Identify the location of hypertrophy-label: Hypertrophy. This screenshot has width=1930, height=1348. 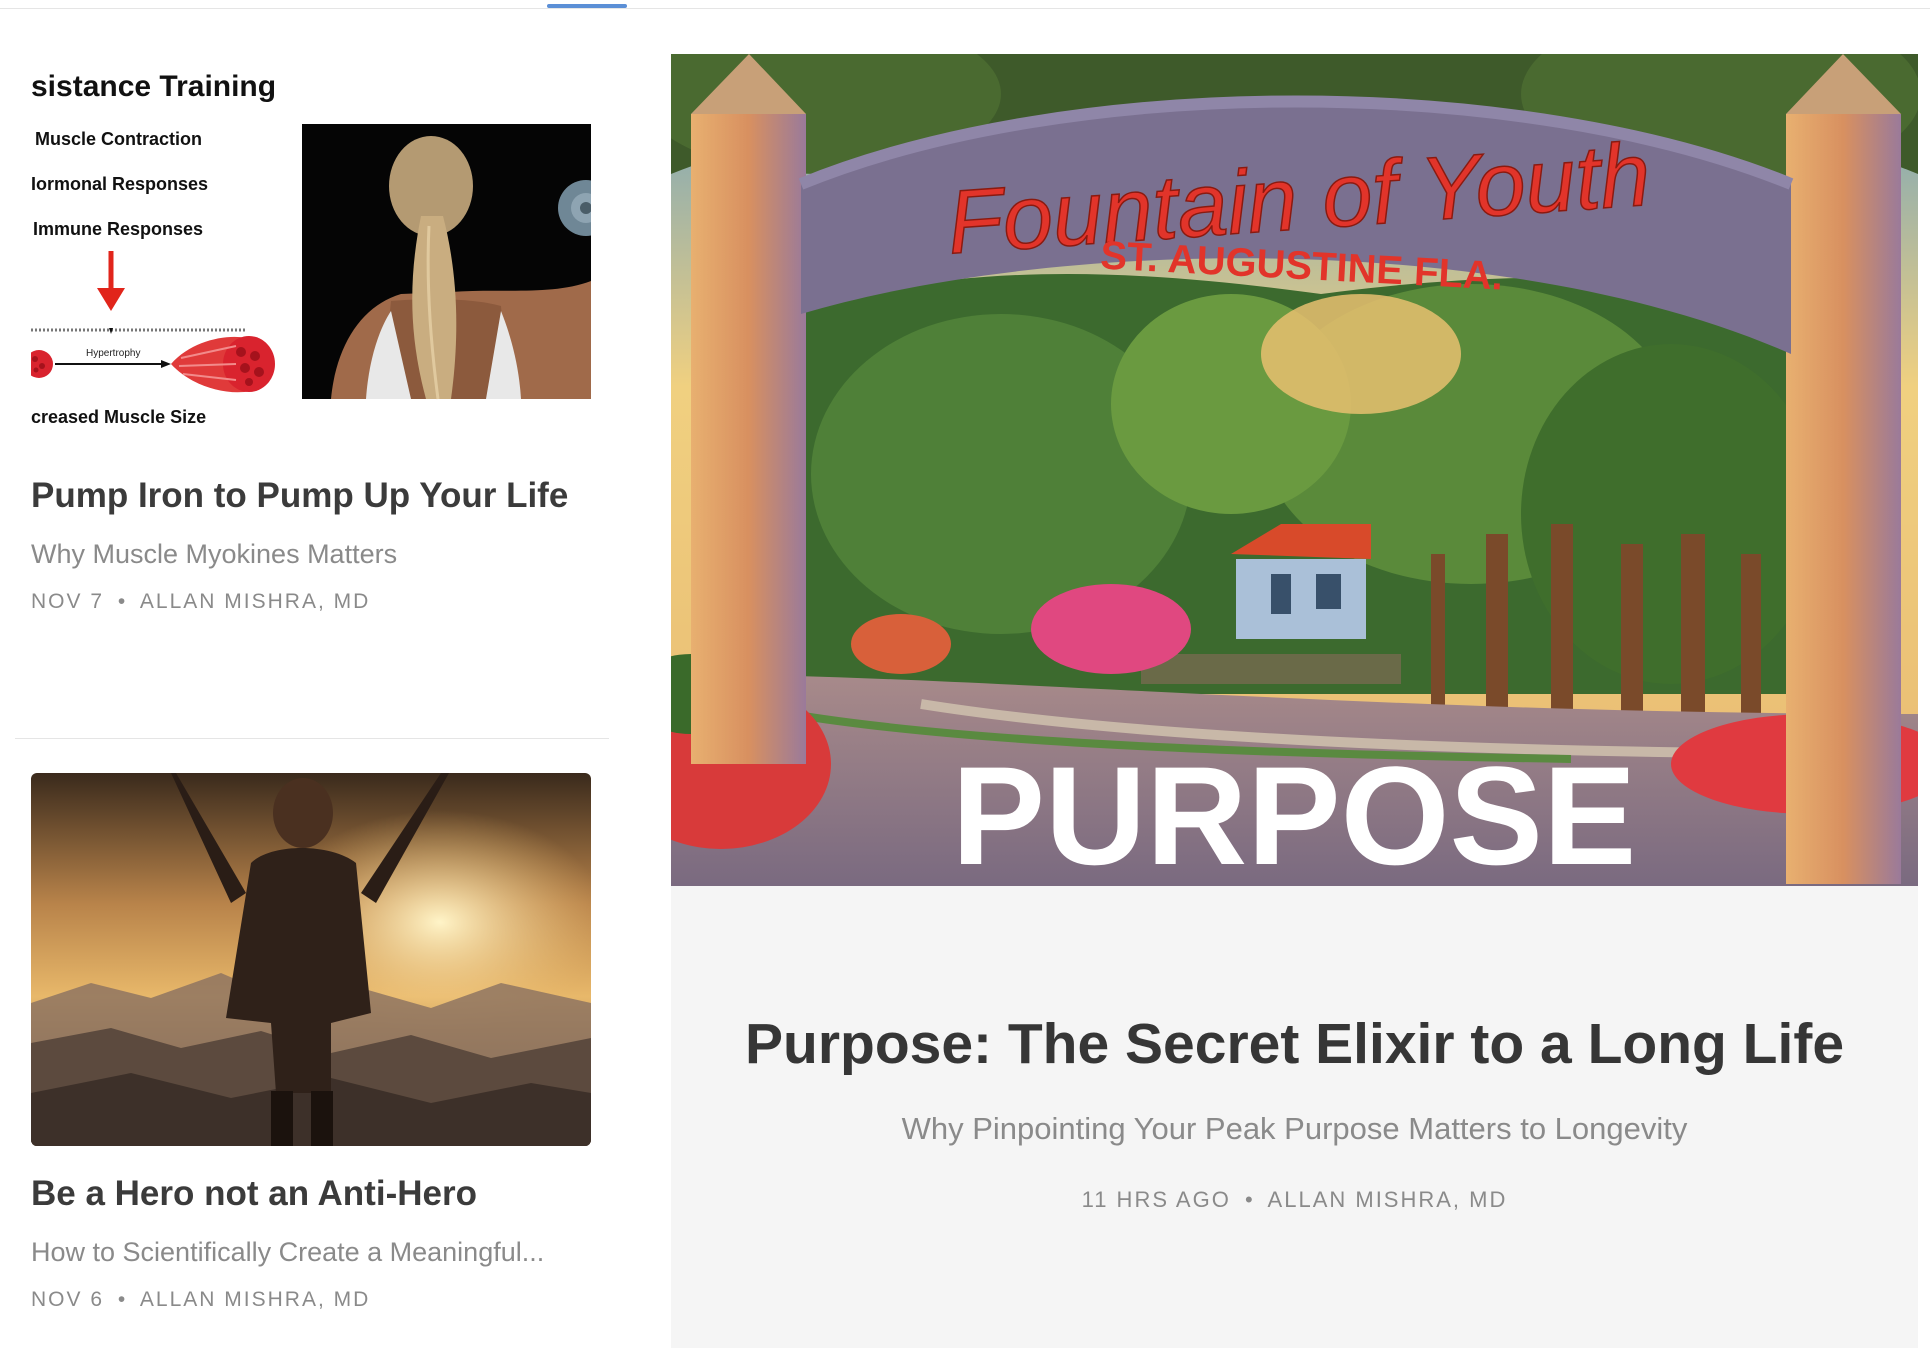
(113, 353).